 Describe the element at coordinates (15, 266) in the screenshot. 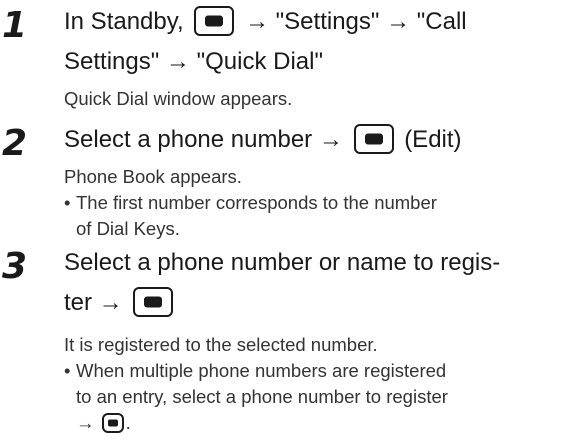

I see `step-number: 3` at that location.